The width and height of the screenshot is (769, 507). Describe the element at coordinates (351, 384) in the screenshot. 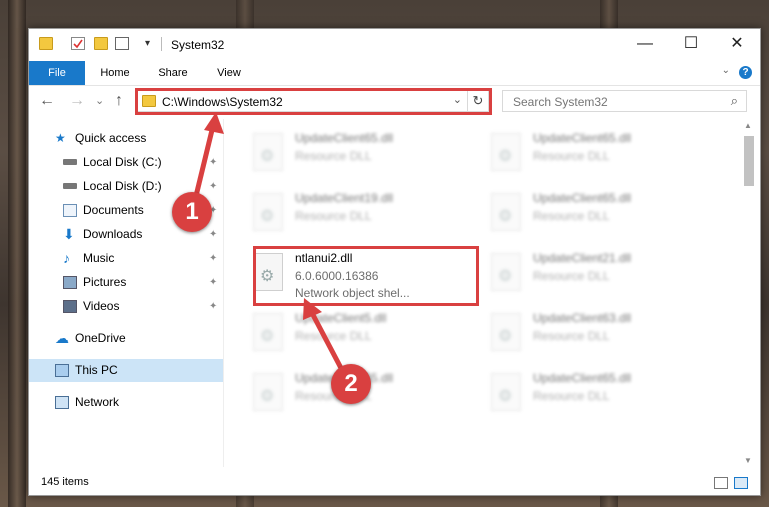

I see `callout-badge-2: 2` at that location.